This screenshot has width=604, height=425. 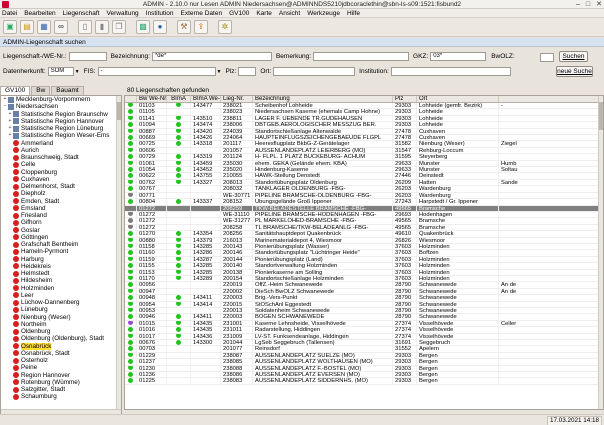 What do you see at coordinates (160, 13) in the screenshot?
I see `menu-institution: Institution` at bounding box center [160, 13].